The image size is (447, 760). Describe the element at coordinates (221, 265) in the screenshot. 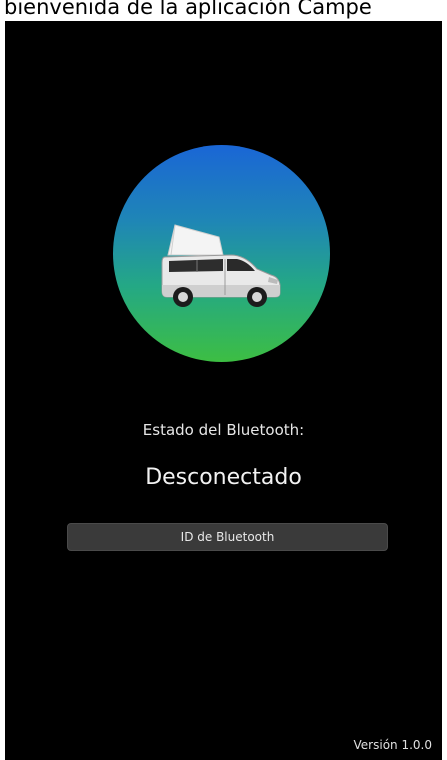

I see `campervan-icon` at that location.